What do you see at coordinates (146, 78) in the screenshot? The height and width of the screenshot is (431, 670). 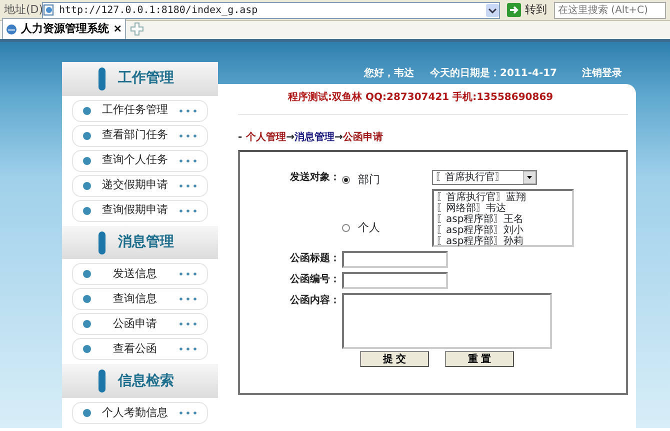 I see `section-title: 工作管理` at bounding box center [146, 78].